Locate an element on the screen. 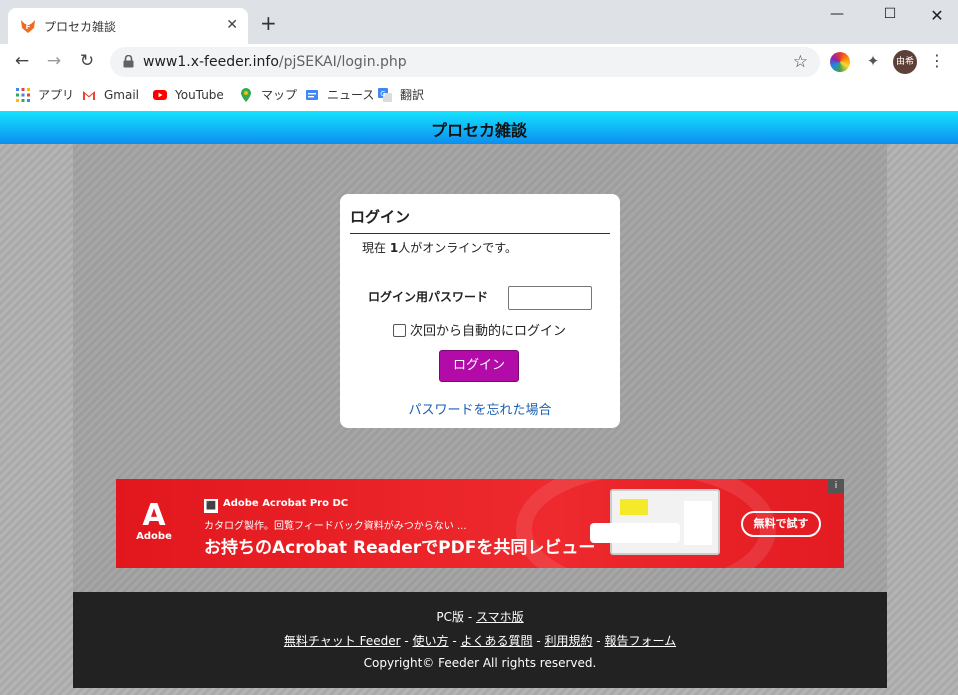 The width and height of the screenshot is (958, 695). site-title: プロセカ雑談 is located at coordinates (478, 130).